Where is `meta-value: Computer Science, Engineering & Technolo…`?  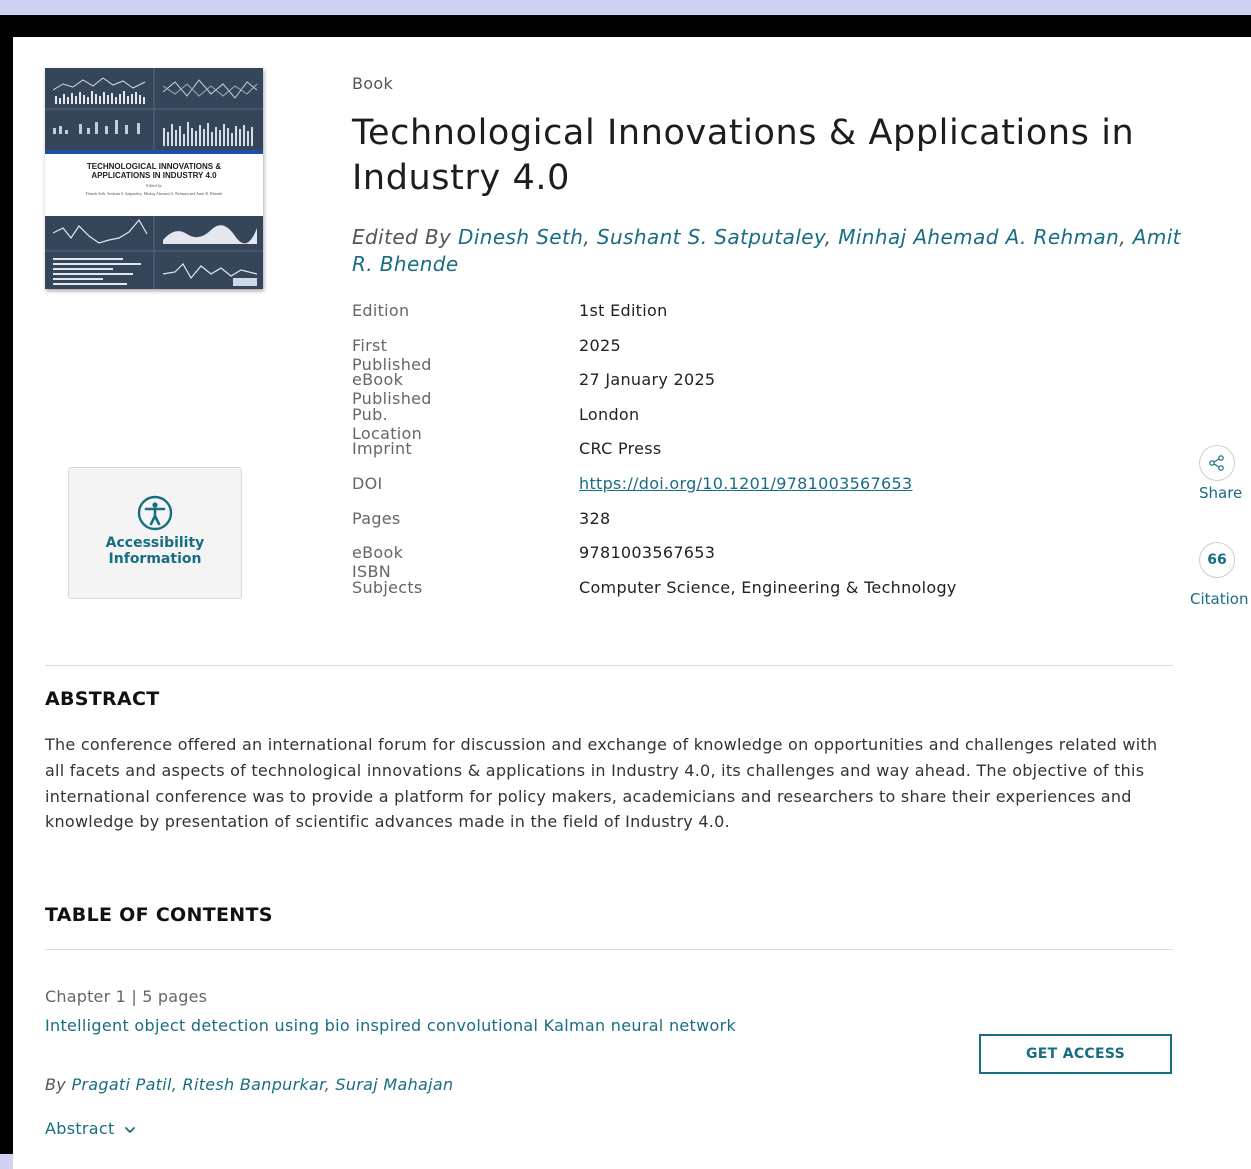
meta-value: Computer Science, Engineering & Technolo… is located at coordinates (768, 587).